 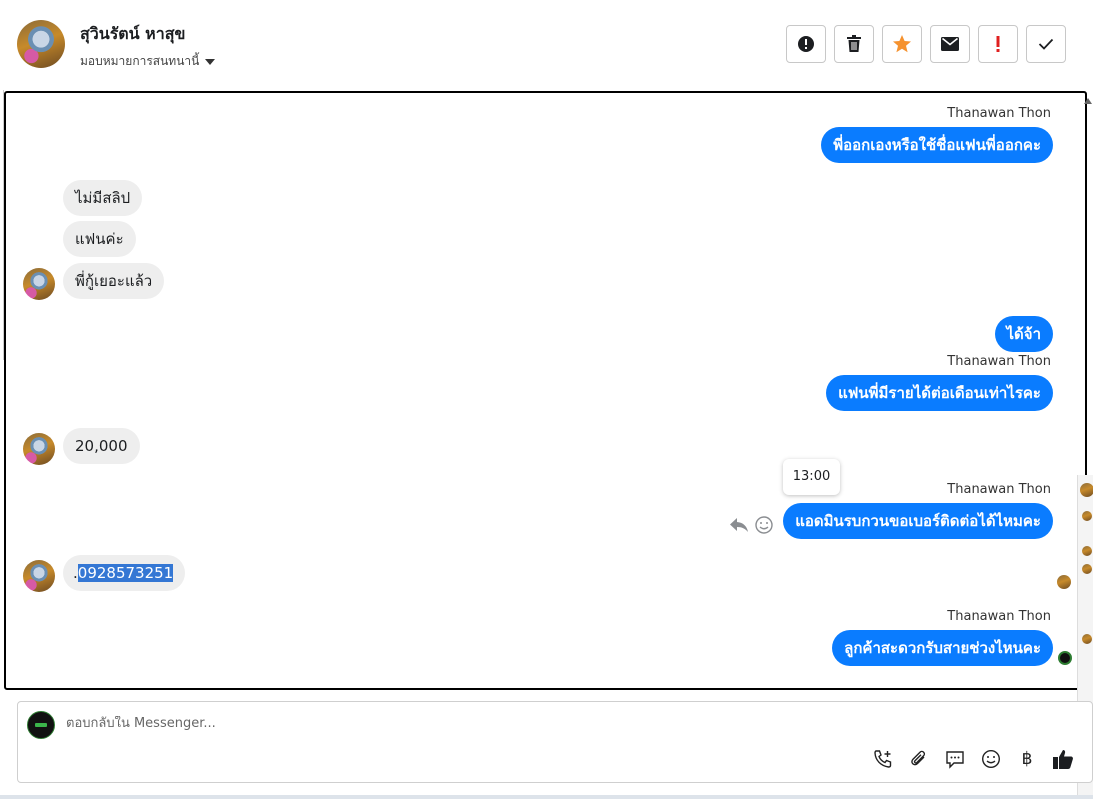 I want to click on selected-phone-number: 0928573251, so click(x=125, y=573).